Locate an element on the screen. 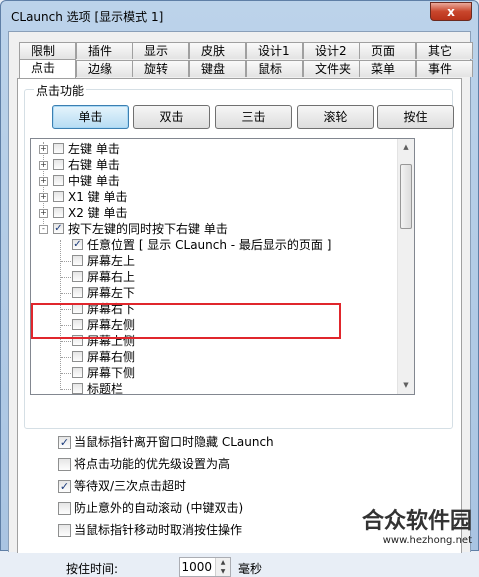 Image resolution: width=479 pixels, height=577 pixels. hold-time-value: 1000 is located at coordinates (196, 567).